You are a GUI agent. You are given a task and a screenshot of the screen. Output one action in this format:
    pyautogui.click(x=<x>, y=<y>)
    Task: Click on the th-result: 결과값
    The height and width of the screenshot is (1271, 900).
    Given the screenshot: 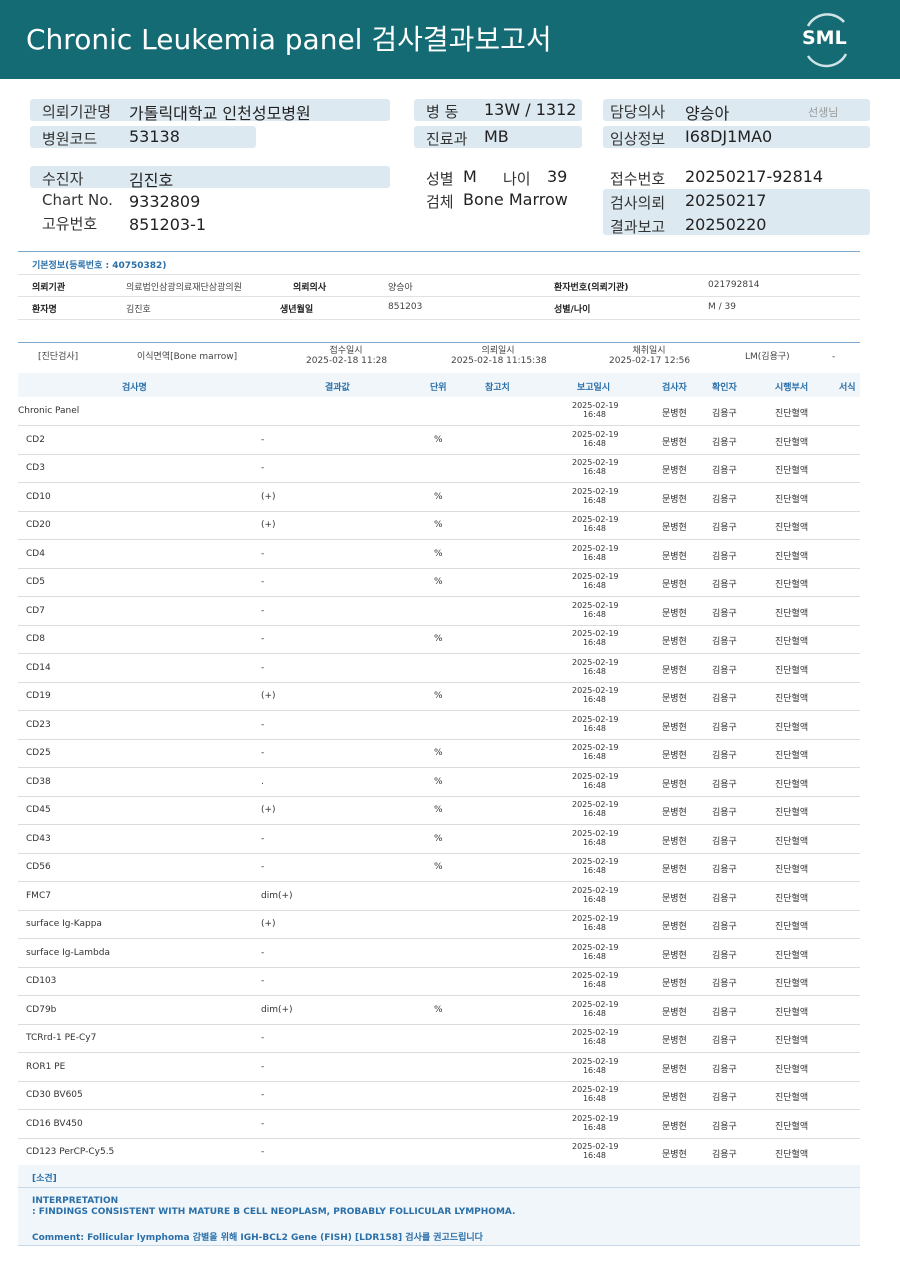 What is the action you would take?
    pyautogui.click(x=337, y=388)
    